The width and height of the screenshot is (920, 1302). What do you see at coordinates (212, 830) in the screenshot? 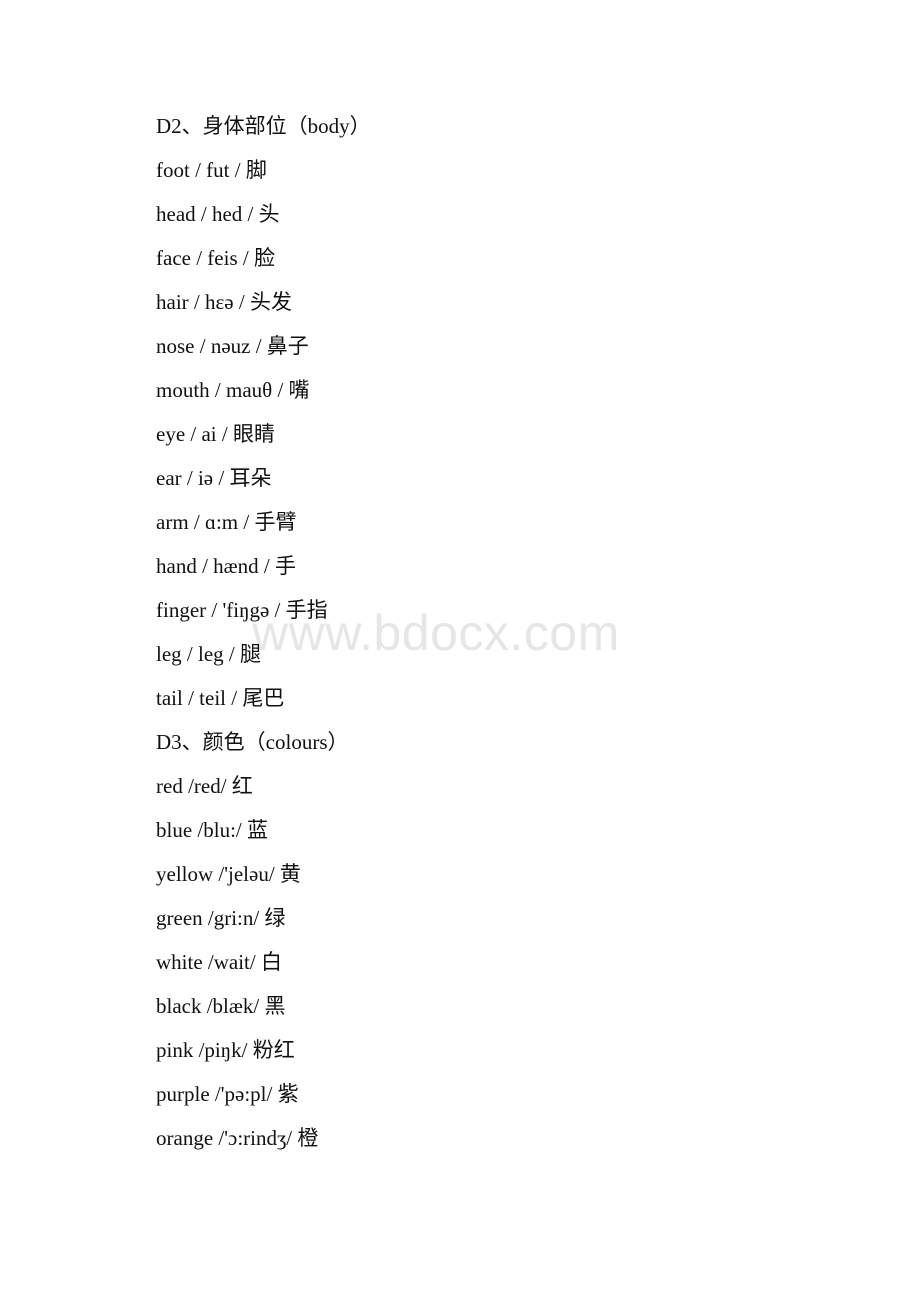
I see `vocab-entry: blue /blu:/ 蓝` at bounding box center [212, 830].